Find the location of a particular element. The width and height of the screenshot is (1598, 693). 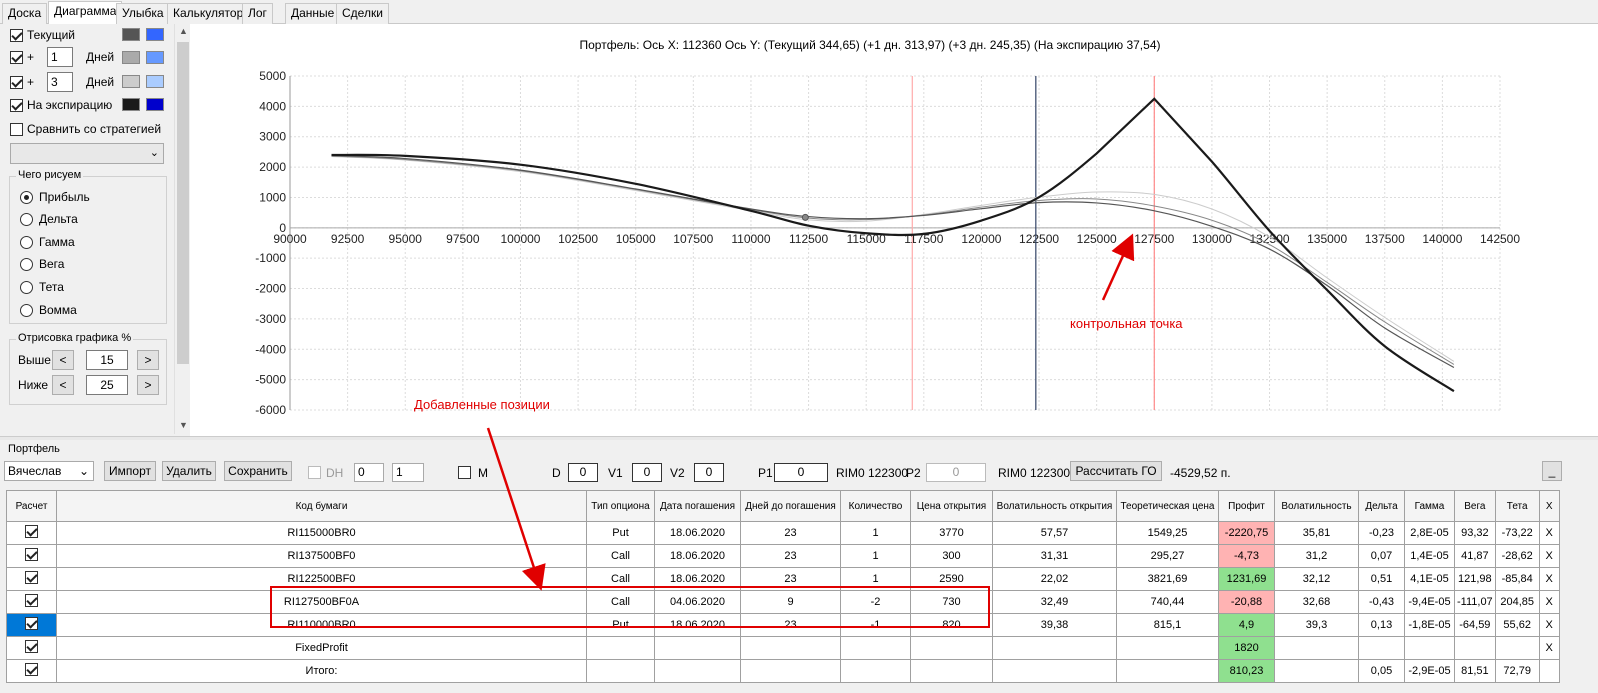

radio-delta: Дельта is located at coordinates (49, 219).